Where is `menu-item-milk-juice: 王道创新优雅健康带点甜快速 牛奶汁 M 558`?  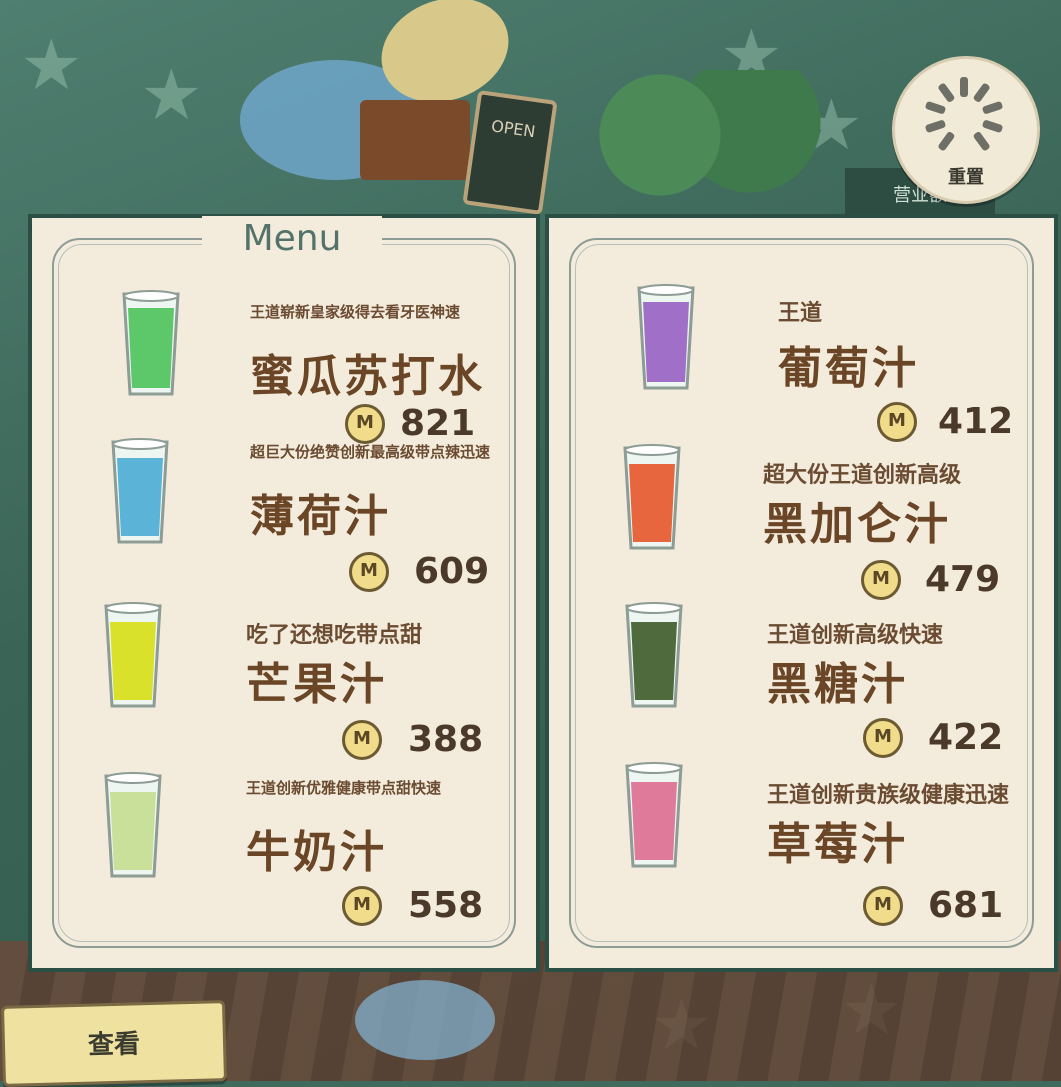 menu-item-milk-juice: 王道创新优雅健康带点甜快速 牛奶汁 M 558 is located at coordinates (284, 853).